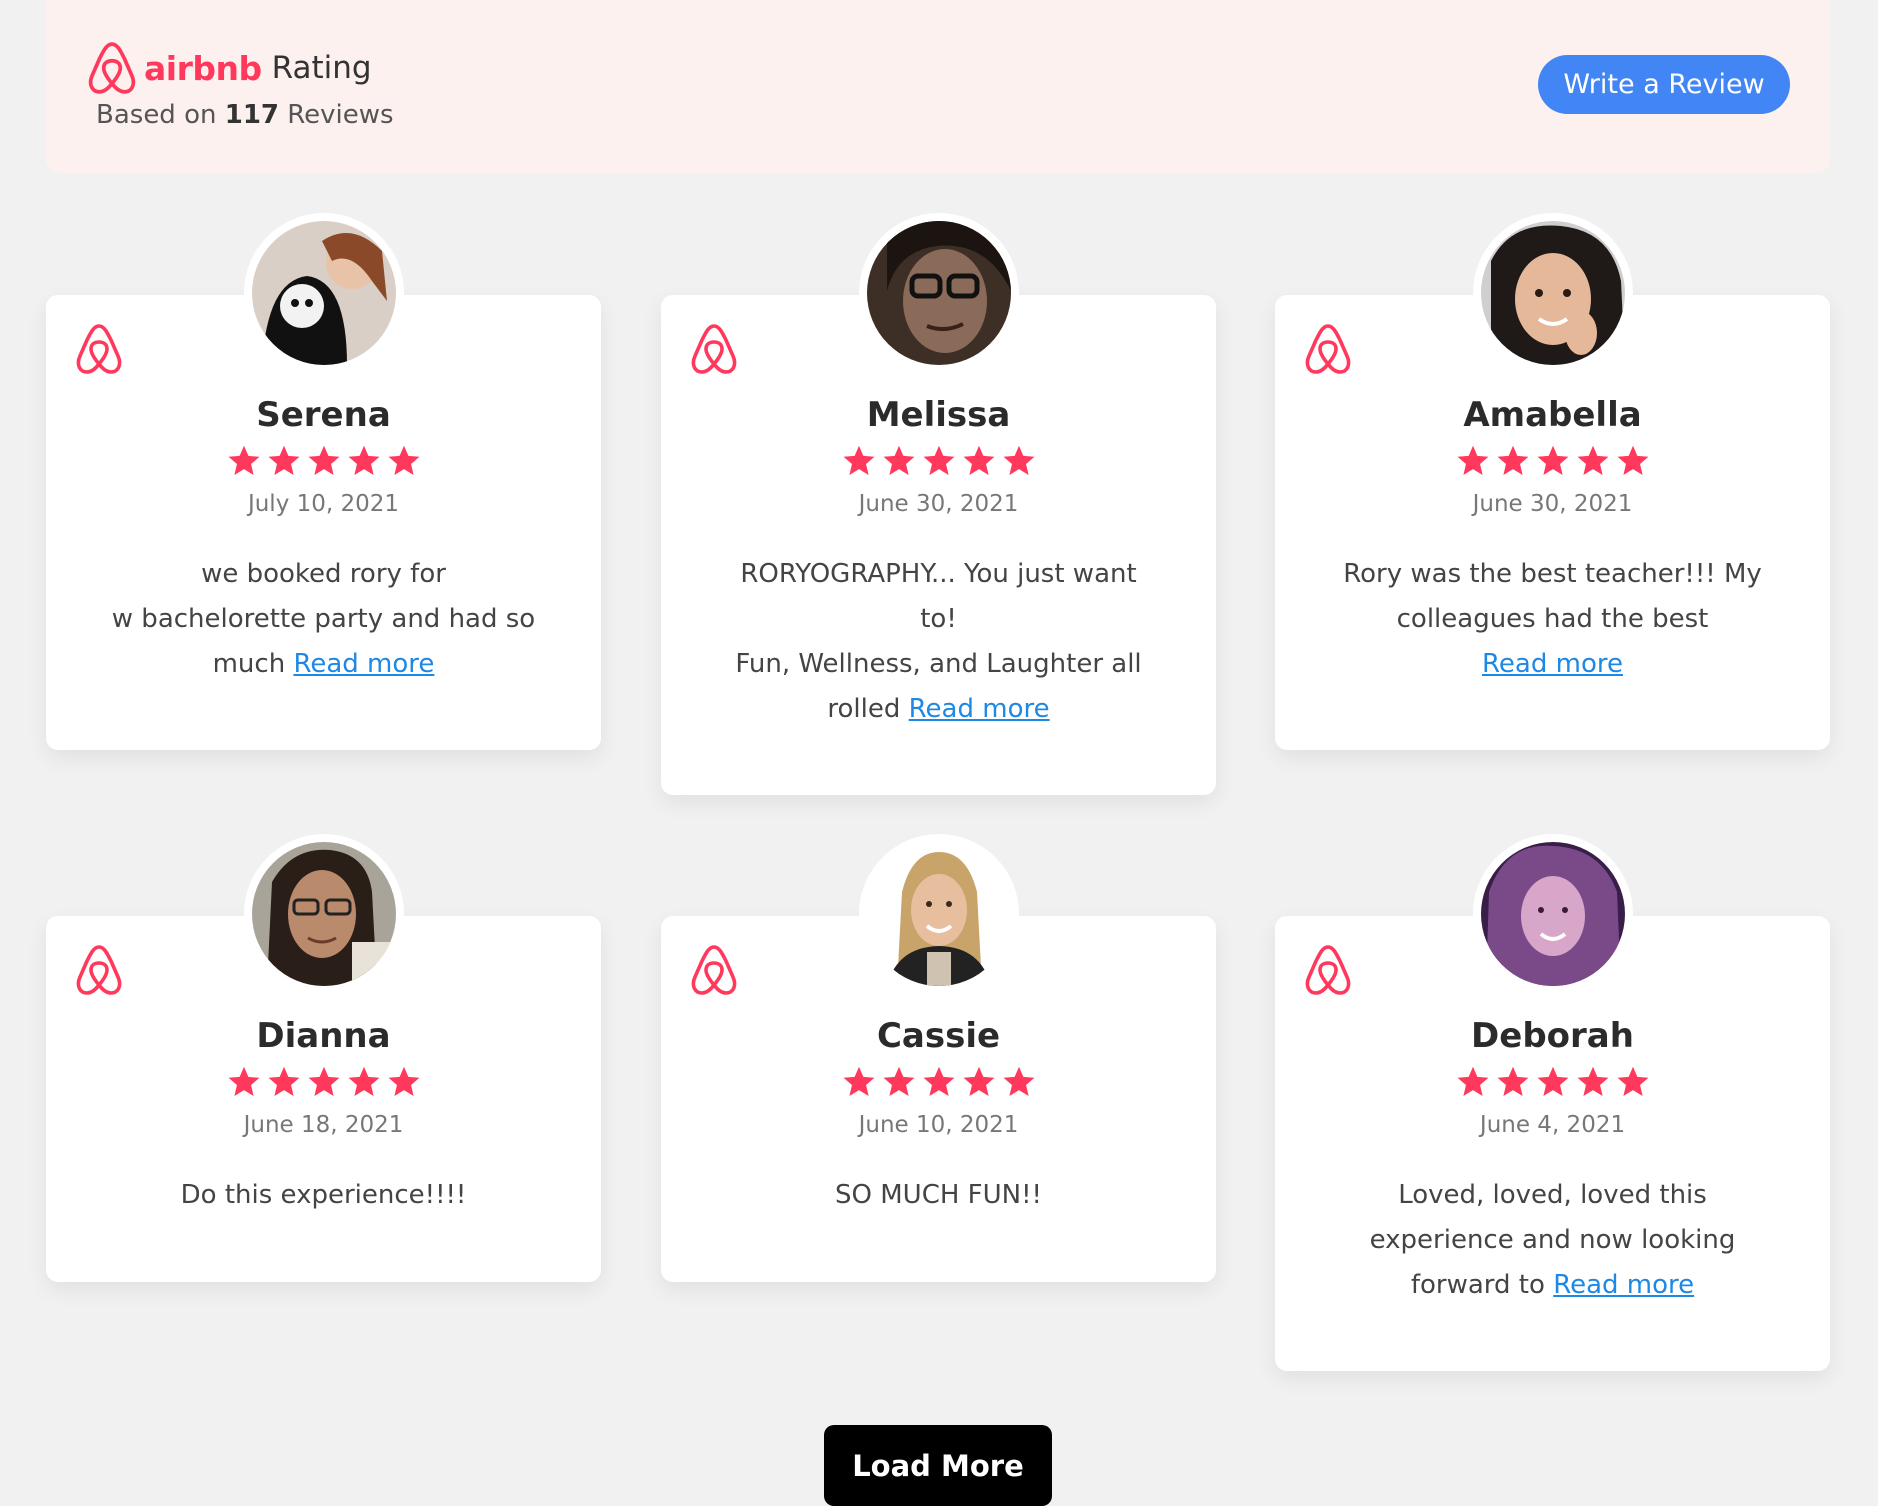 This screenshot has height=1506, width=1878. What do you see at coordinates (938, 1465) in the screenshot?
I see `load-more-button: Load More` at bounding box center [938, 1465].